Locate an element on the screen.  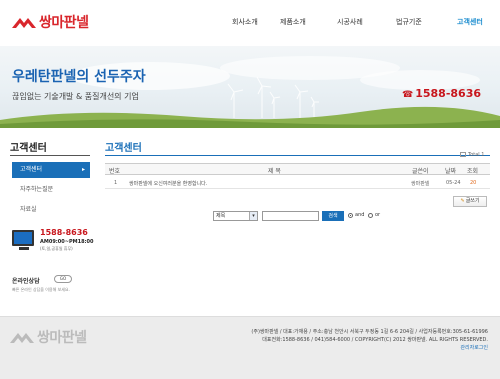
sidebar-divider is located at coordinates (50, 155).